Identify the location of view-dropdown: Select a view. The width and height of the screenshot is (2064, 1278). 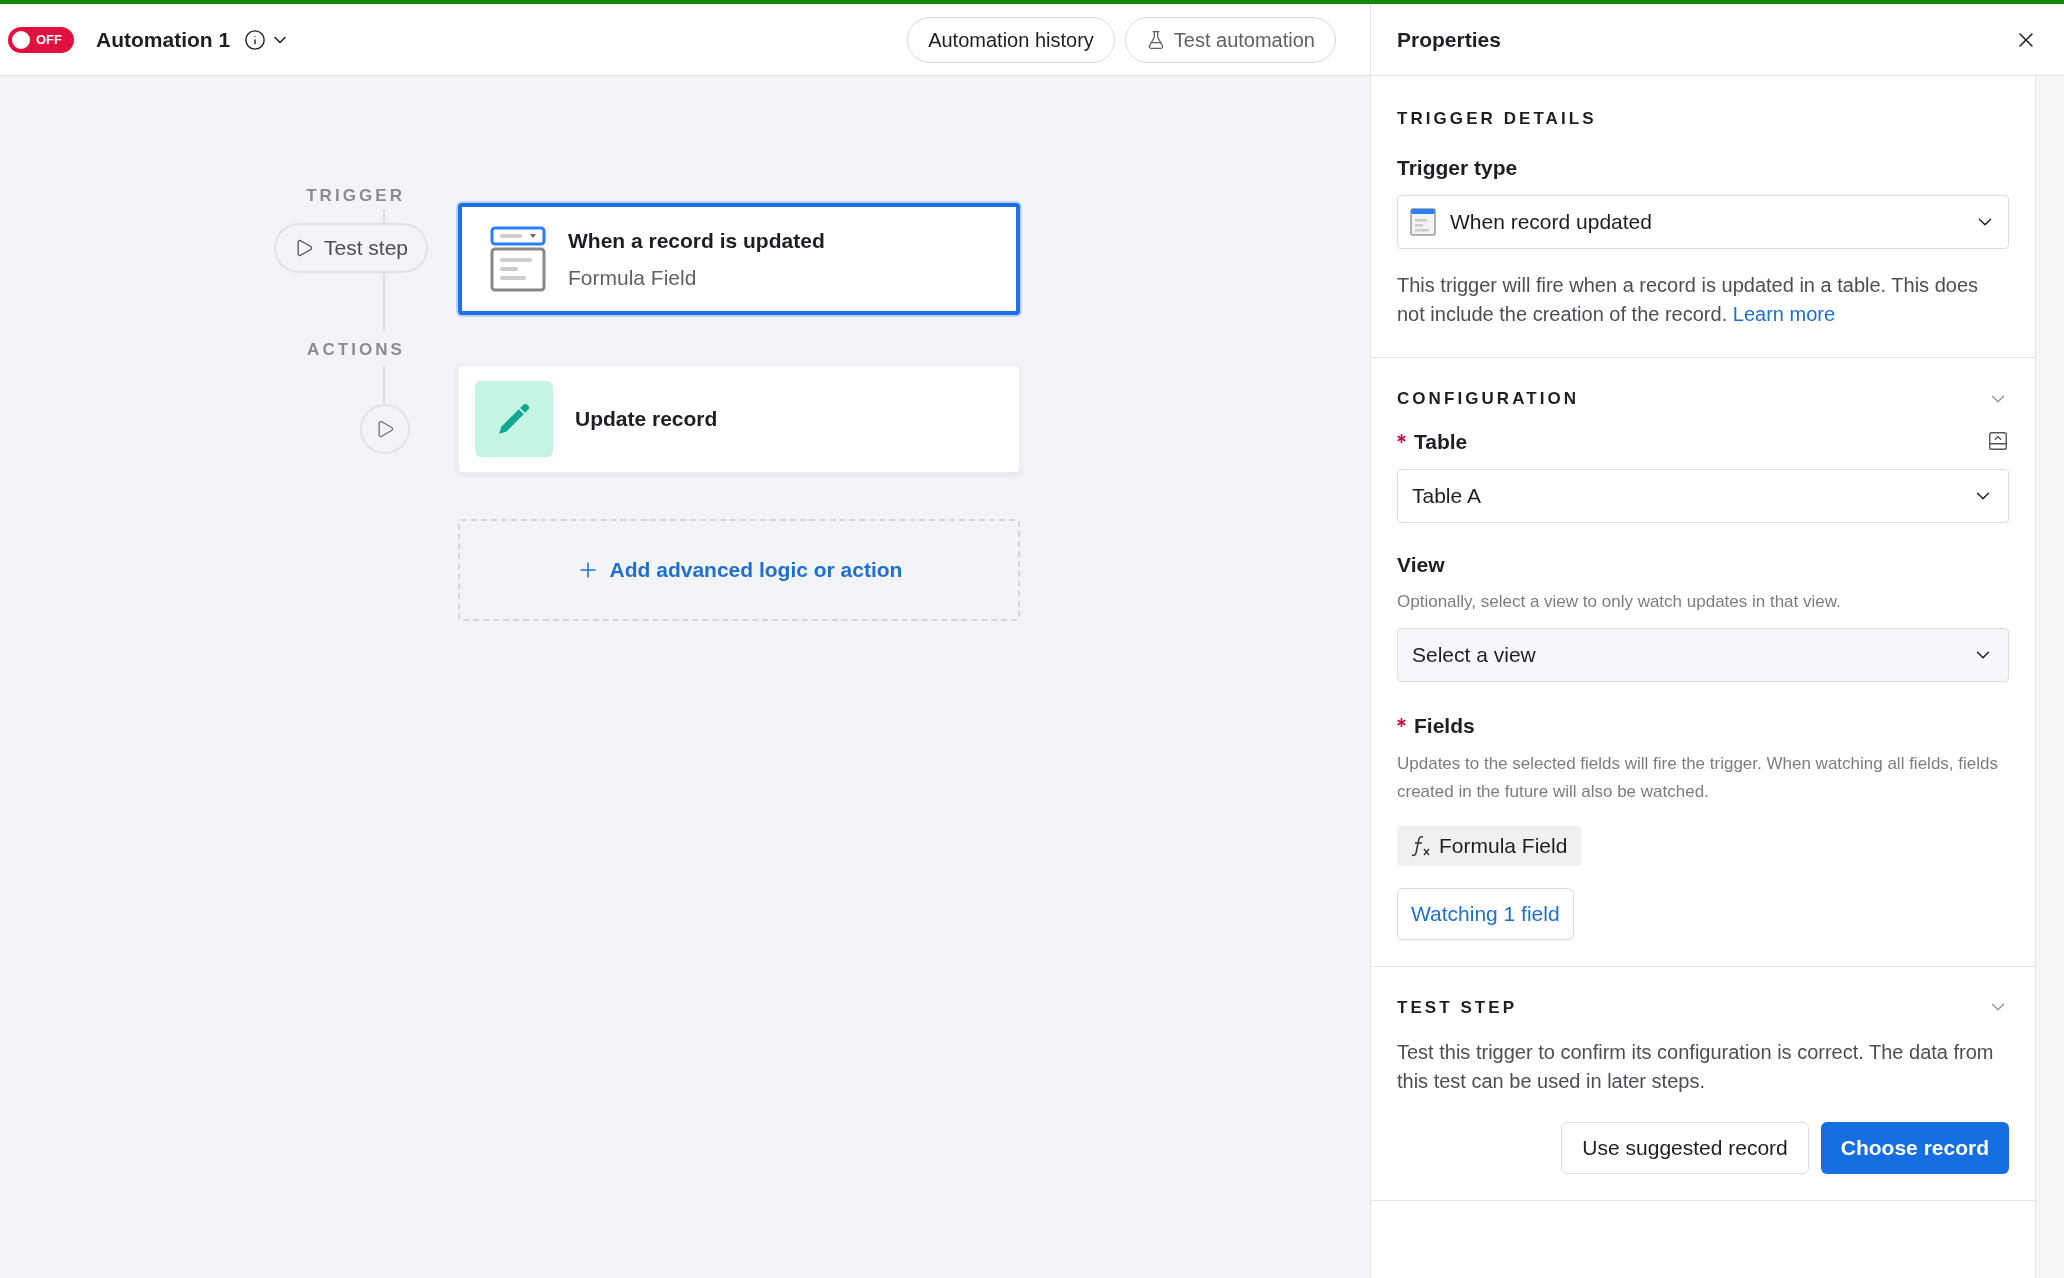
(1703, 655).